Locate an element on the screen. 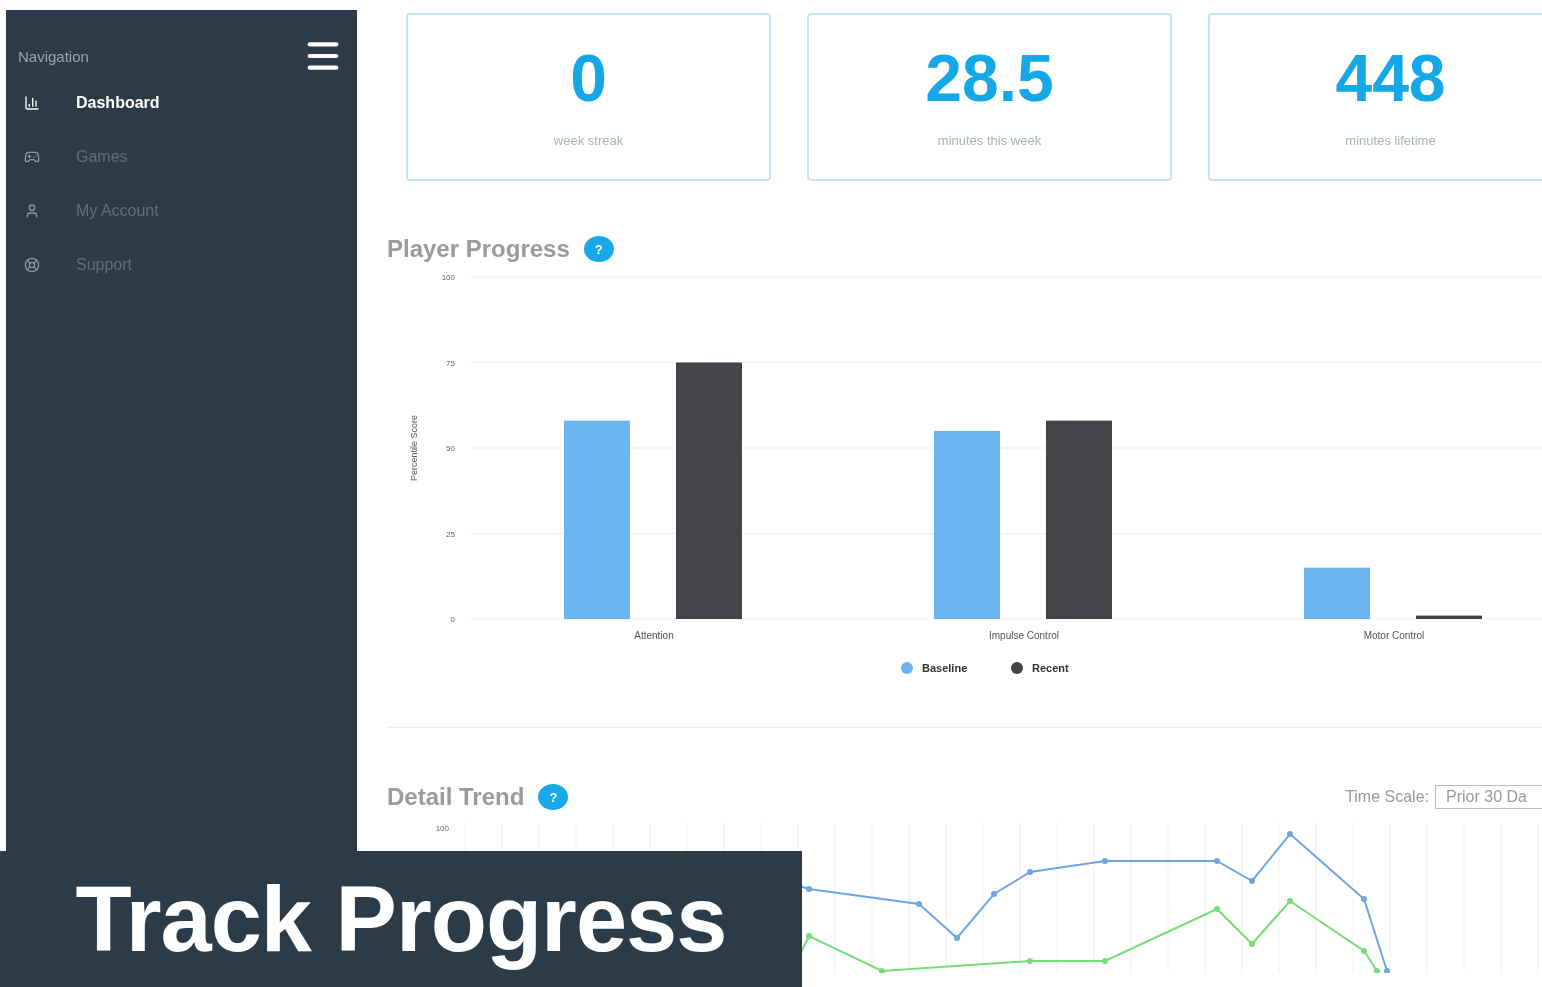 The height and width of the screenshot is (987, 1542). lifebuoy-icon is located at coordinates (32, 265).